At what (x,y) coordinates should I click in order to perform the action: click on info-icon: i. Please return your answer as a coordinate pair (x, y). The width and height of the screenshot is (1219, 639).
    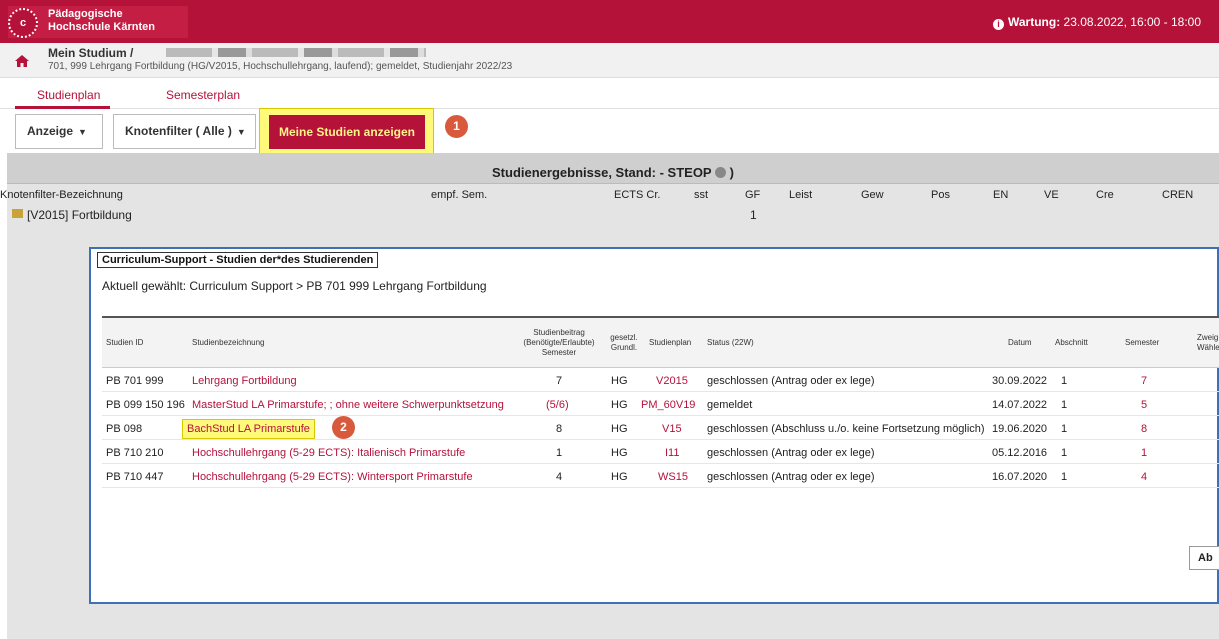
    Looking at the image, I should click on (998, 24).